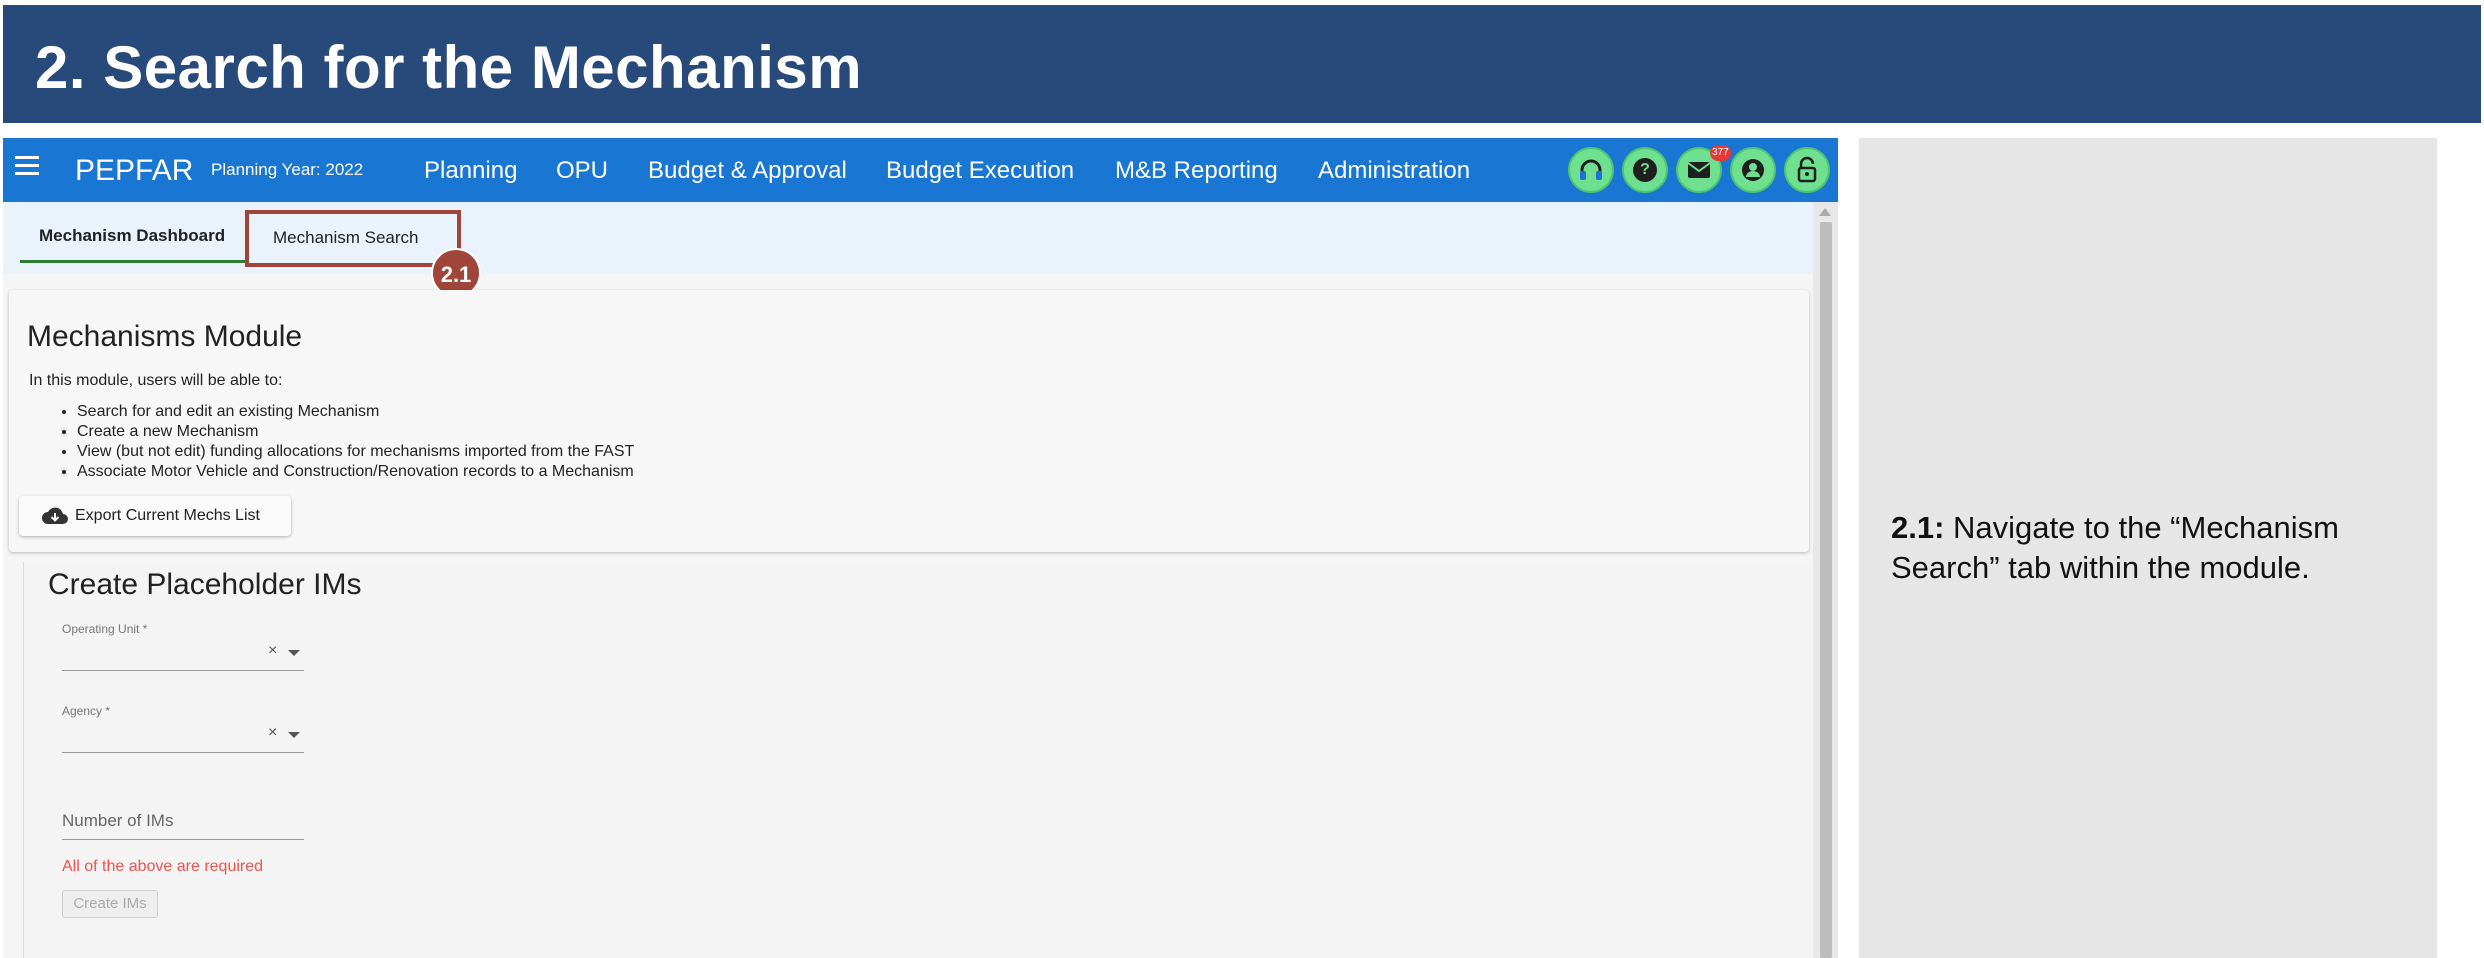 This screenshot has width=2484, height=958. Describe the element at coordinates (133, 261) in the screenshot. I see `active-tab-indicator` at that location.